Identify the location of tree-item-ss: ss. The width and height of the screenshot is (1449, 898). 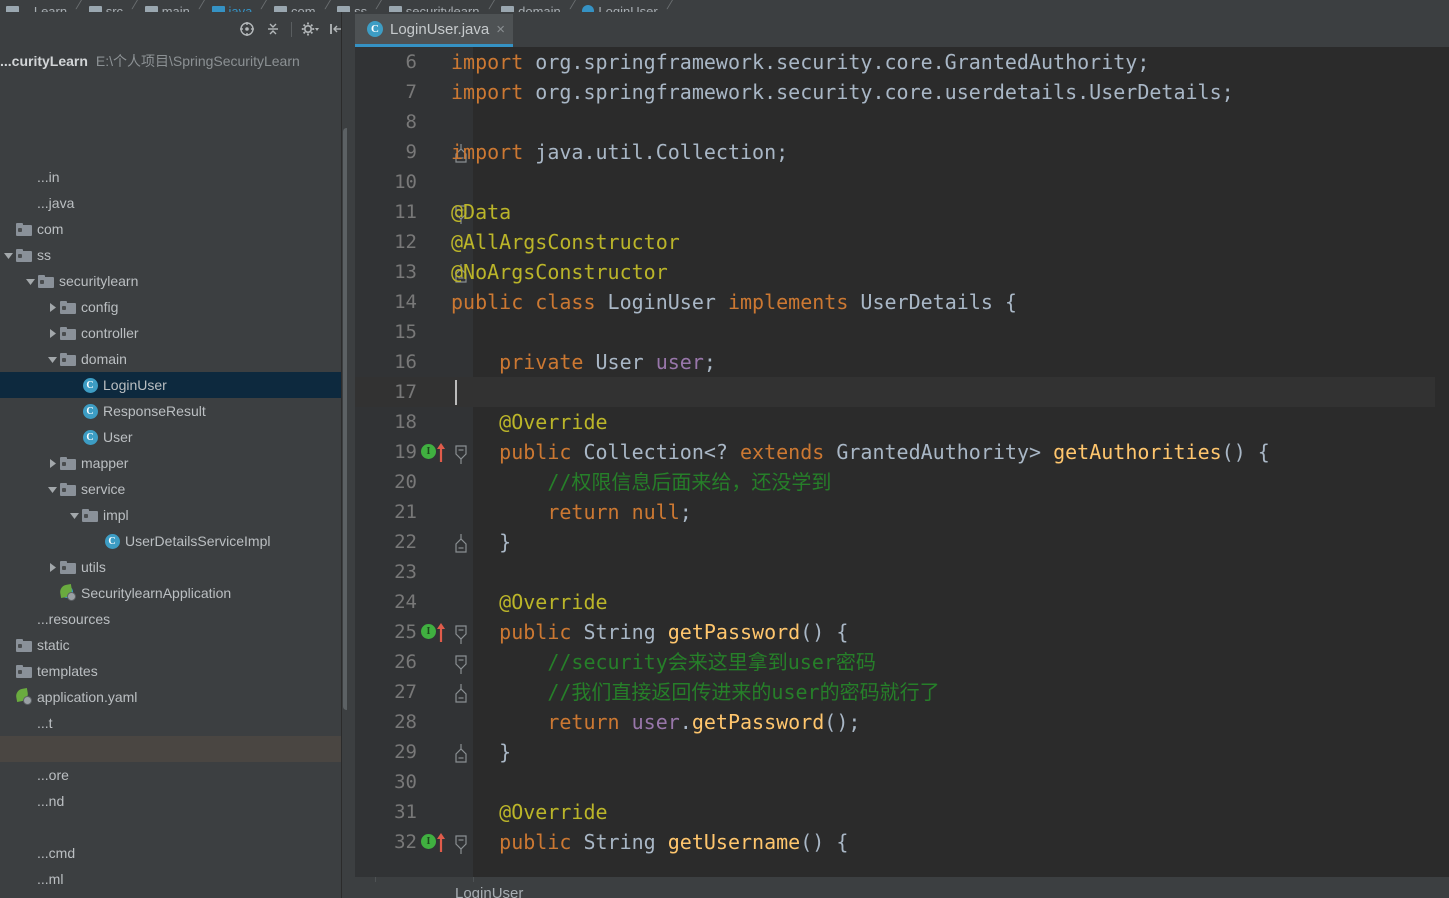
(170, 255).